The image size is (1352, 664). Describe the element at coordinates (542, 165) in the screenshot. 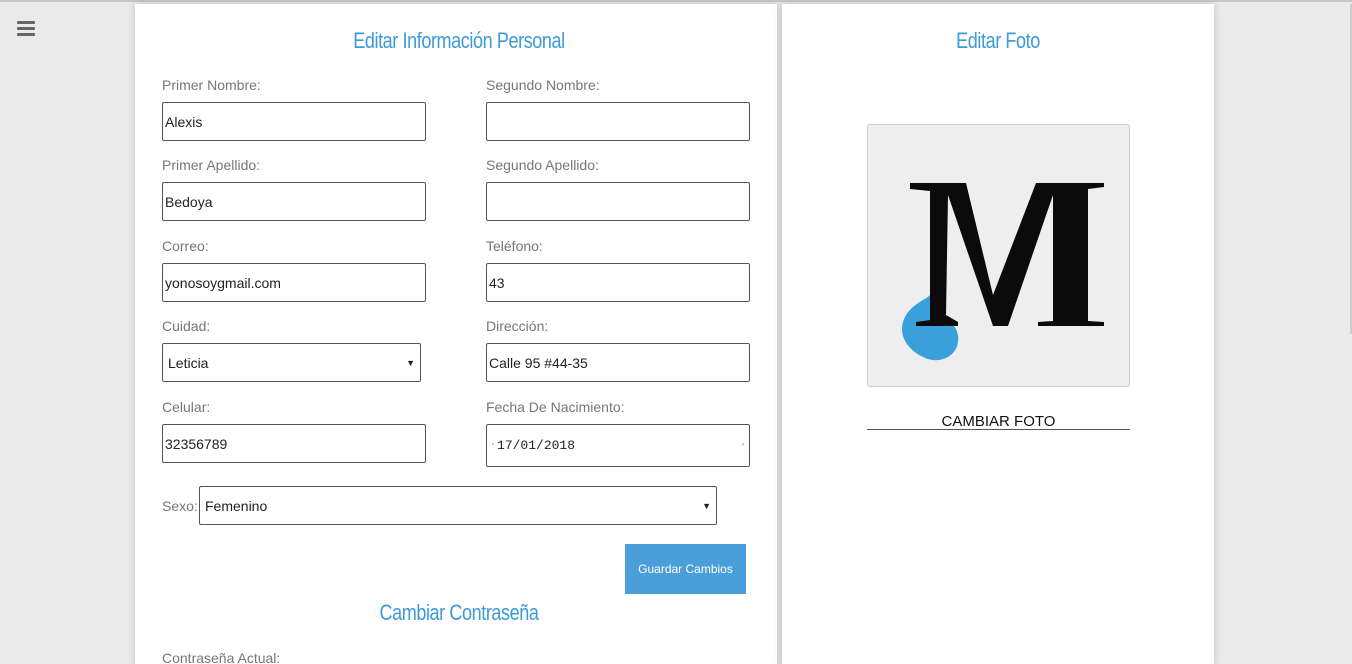

I see `segundo-apellido-label: Segundo Apellido:` at that location.